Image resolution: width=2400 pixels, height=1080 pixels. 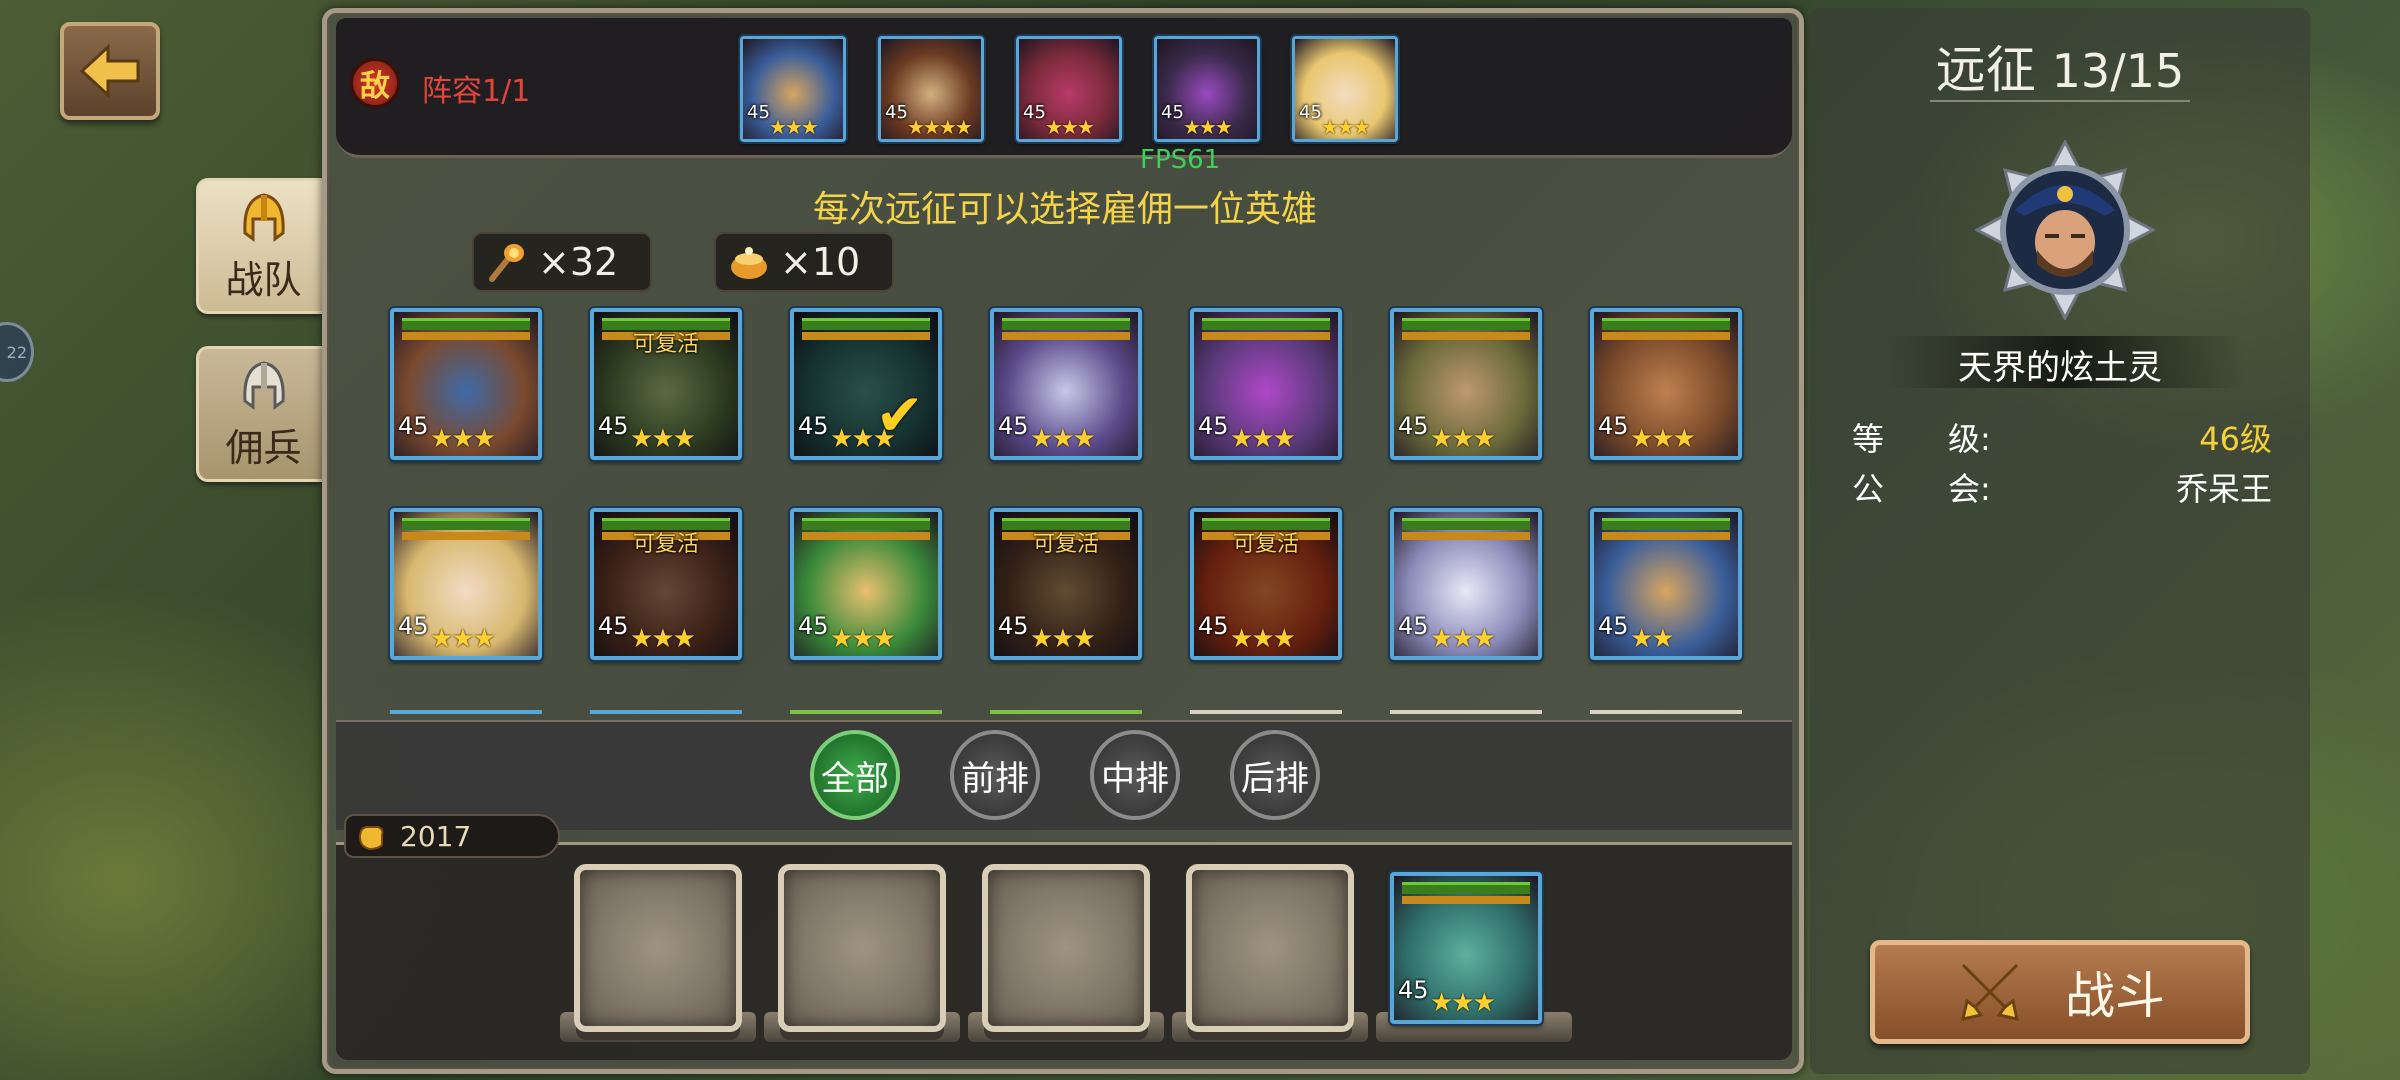 I want to click on resource-torch: ×32, so click(x=562, y=262).